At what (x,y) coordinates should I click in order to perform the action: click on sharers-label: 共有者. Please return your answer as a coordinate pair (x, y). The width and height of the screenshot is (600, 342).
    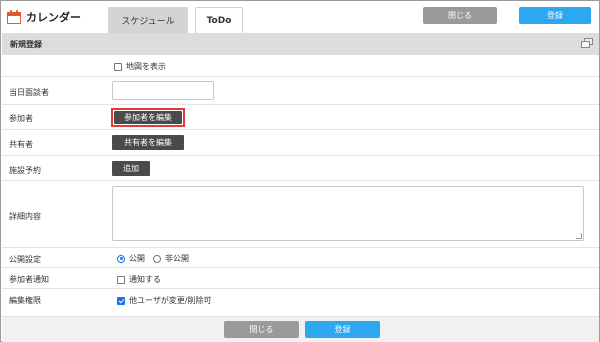
    Looking at the image, I should click on (21, 144).